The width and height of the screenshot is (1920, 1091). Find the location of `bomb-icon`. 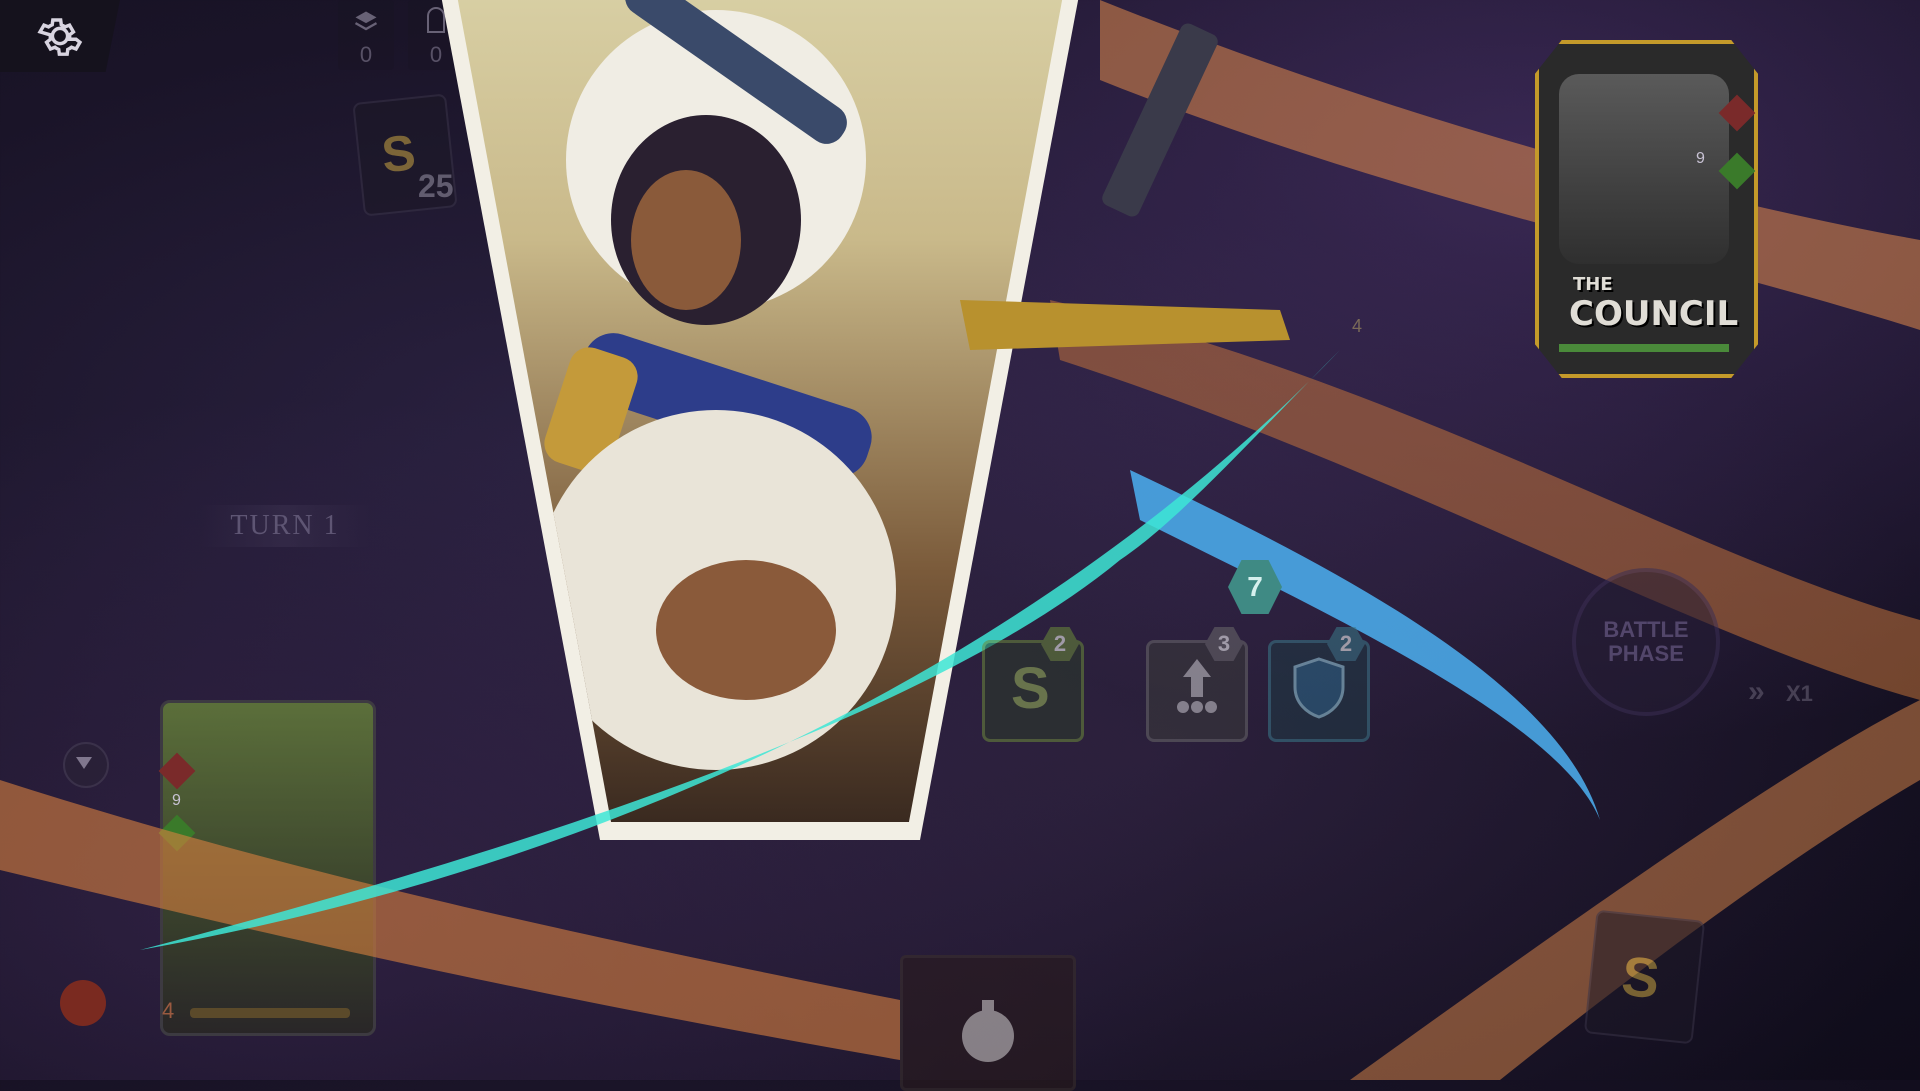

bomb-icon is located at coordinates (988, 1031).